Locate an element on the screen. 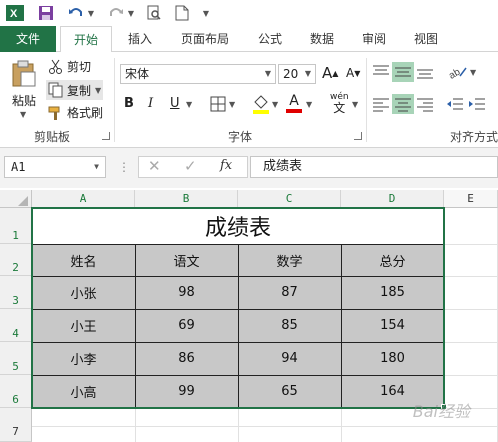  row-header-4: 4 is located at coordinates (16, 325).